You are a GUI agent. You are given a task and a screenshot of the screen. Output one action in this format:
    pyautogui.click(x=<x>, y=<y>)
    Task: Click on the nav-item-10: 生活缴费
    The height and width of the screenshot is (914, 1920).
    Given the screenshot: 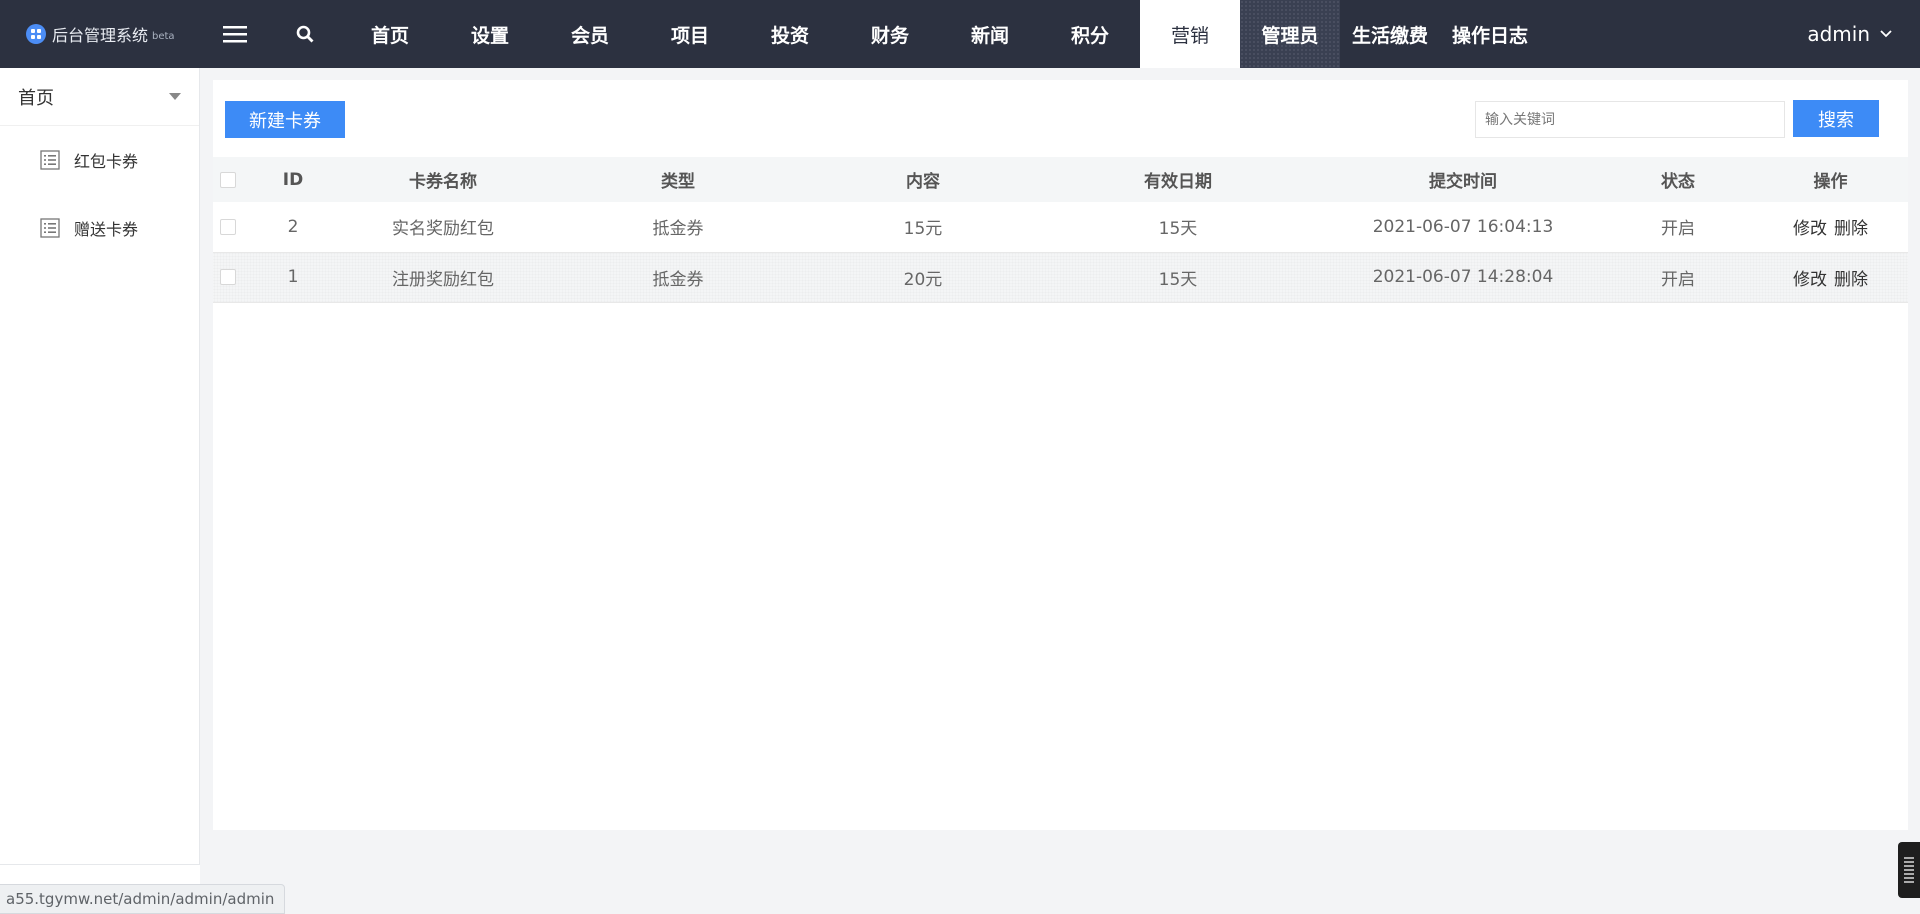 What is the action you would take?
    pyautogui.click(x=1390, y=34)
    